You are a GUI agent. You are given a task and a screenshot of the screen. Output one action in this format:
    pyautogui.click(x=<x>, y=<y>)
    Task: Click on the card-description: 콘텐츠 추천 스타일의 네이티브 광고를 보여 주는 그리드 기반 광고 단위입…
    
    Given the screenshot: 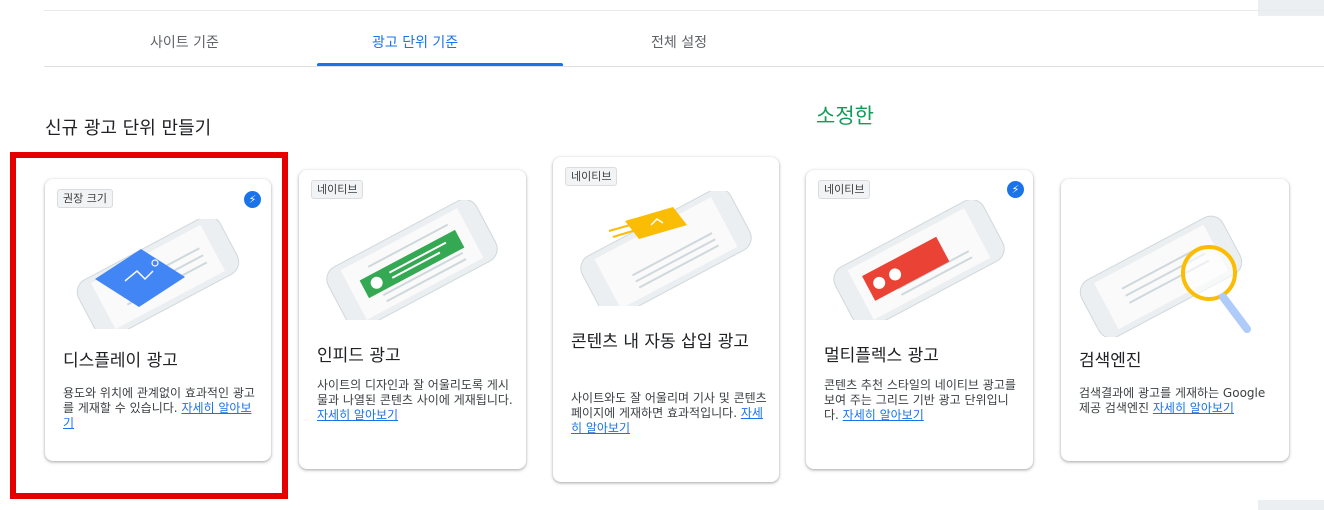 What is the action you would take?
    pyautogui.click(x=920, y=400)
    